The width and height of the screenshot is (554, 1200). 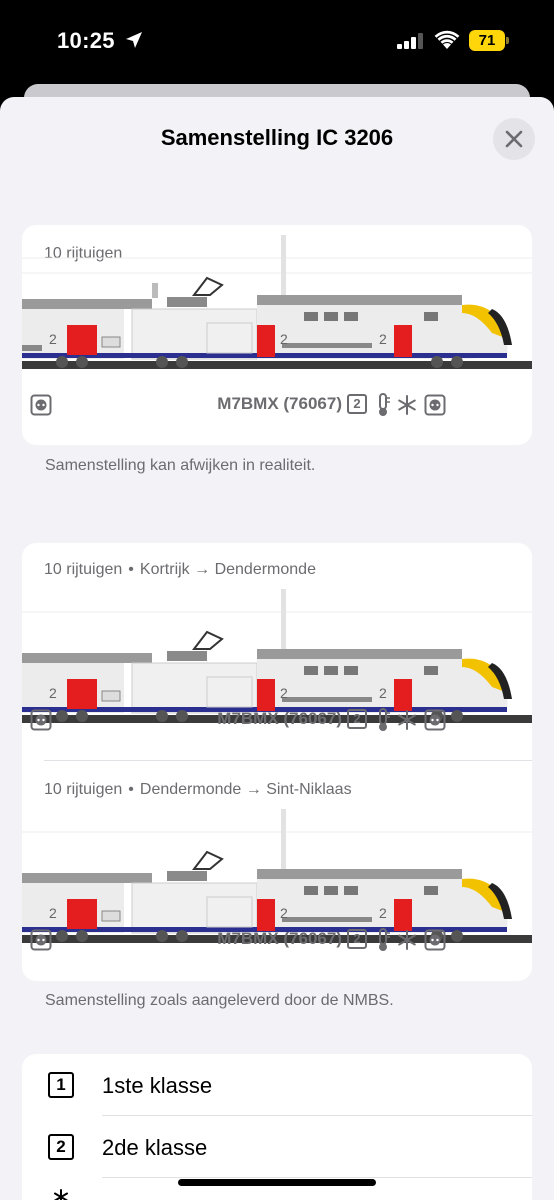 I want to click on legend-row-first-class: 1 1ste klasse, so click(x=277, y=1085).